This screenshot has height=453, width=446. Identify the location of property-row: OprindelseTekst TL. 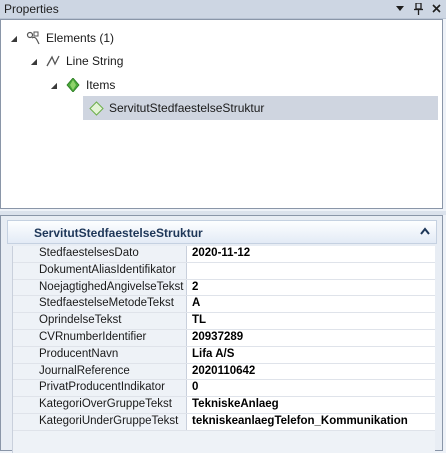
(224, 321).